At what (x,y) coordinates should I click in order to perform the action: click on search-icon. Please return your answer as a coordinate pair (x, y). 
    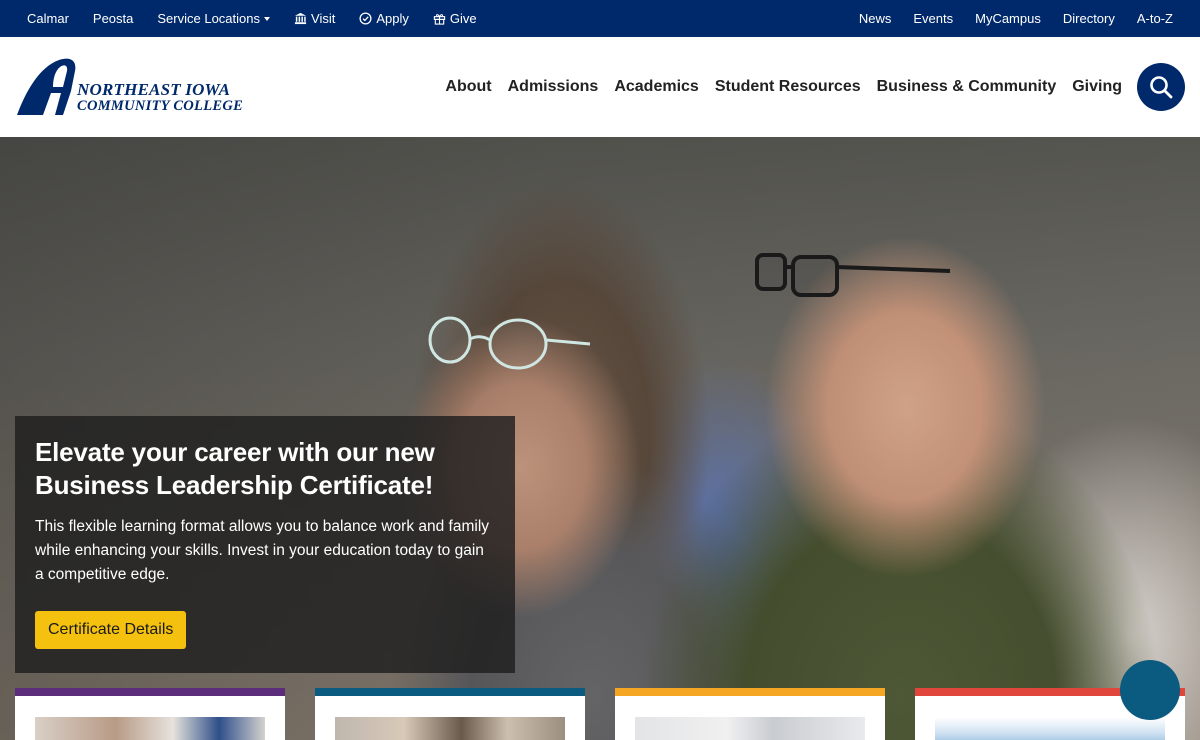
    Looking at the image, I should click on (1161, 87).